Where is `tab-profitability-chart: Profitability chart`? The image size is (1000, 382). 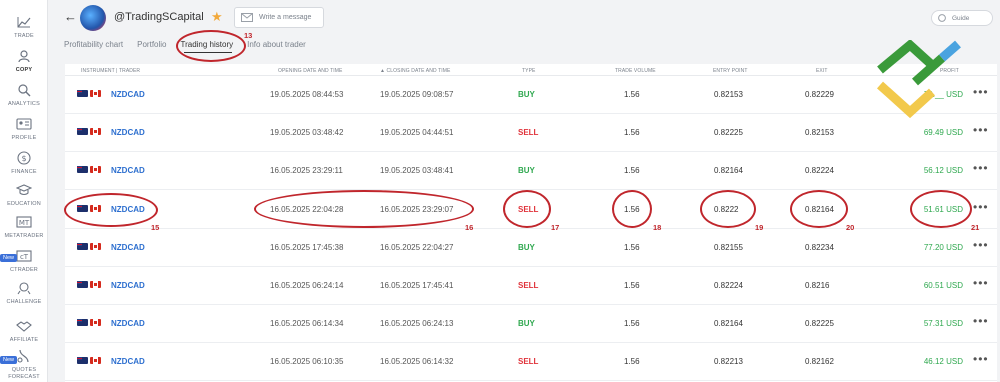 tab-profitability-chart: Profitability chart is located at coordinates (93, 48).